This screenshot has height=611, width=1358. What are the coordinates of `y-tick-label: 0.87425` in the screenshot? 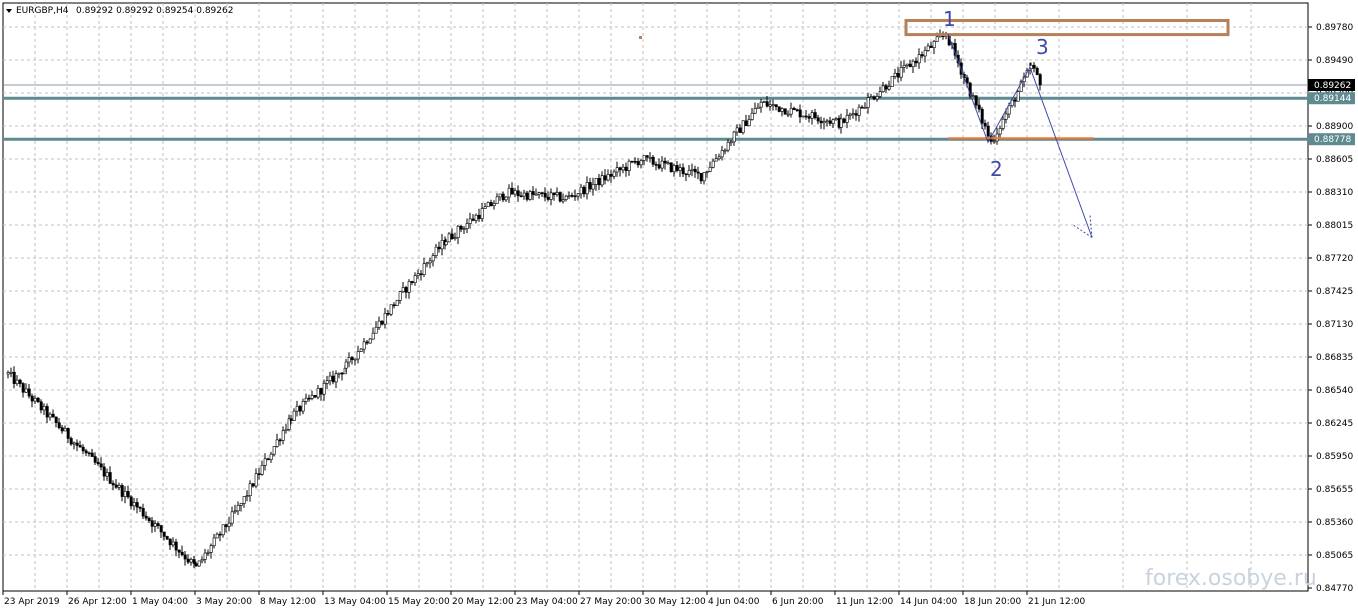 It's located at (1334, 292).